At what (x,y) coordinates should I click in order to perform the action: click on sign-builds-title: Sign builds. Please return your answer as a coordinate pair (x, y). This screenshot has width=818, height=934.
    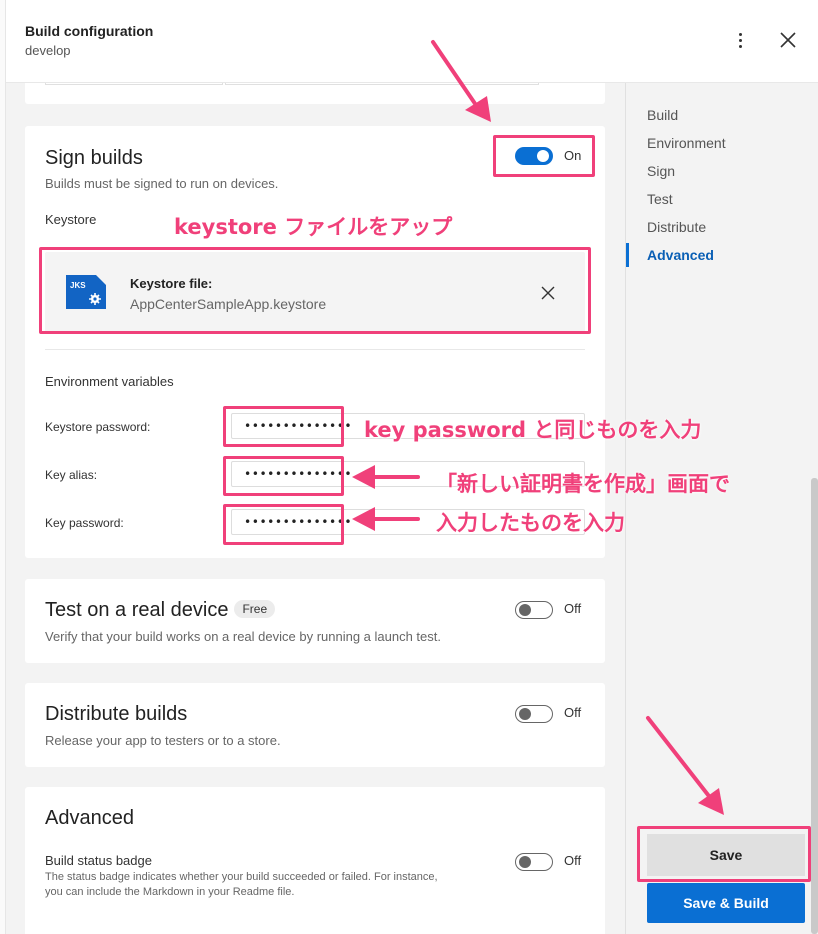
    Looking at the image, I should click on (94, 158).